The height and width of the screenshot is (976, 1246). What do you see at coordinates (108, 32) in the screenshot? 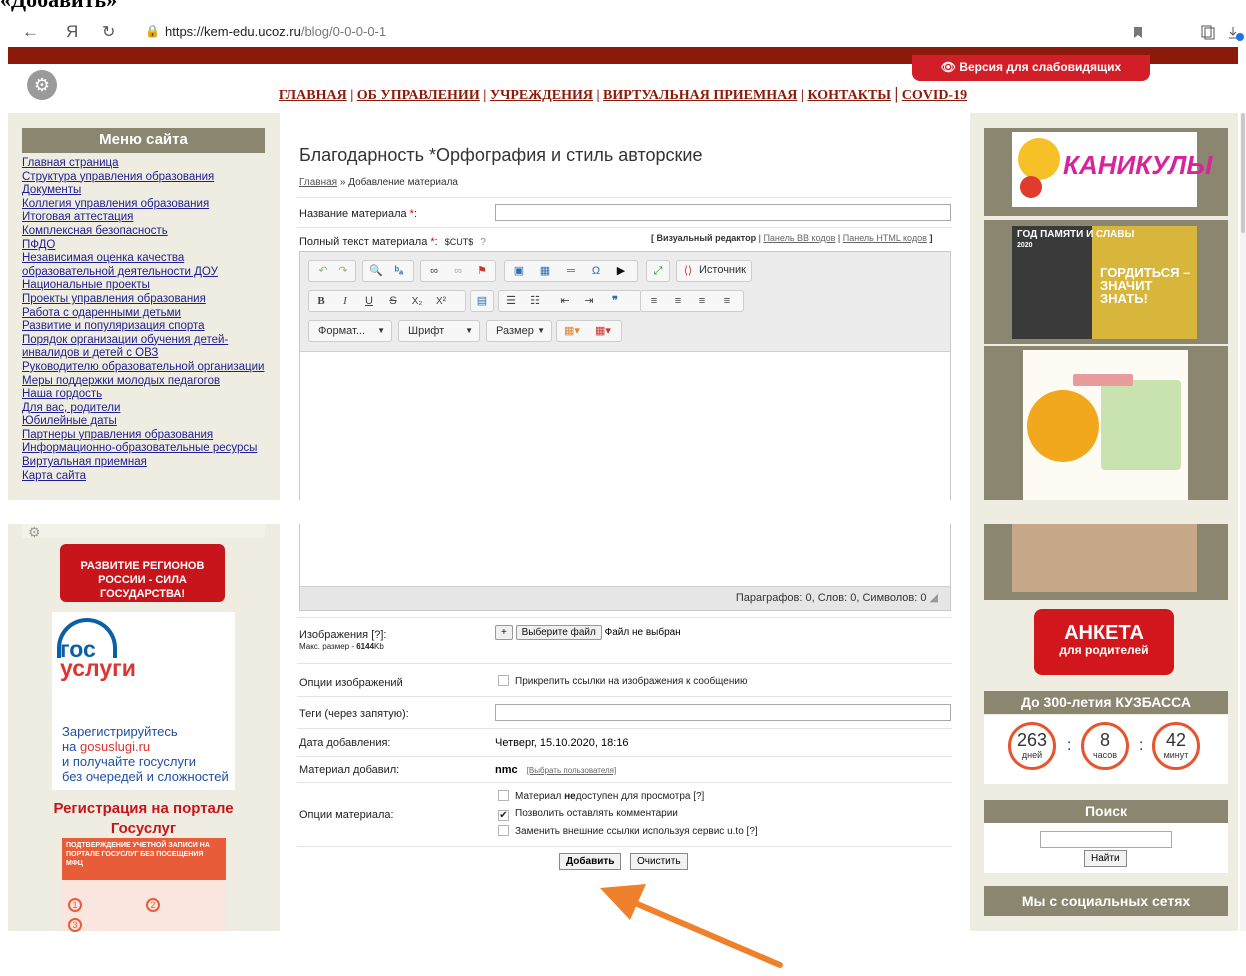
I see `reload-icon: ↻` at bounding box center [108, 32].